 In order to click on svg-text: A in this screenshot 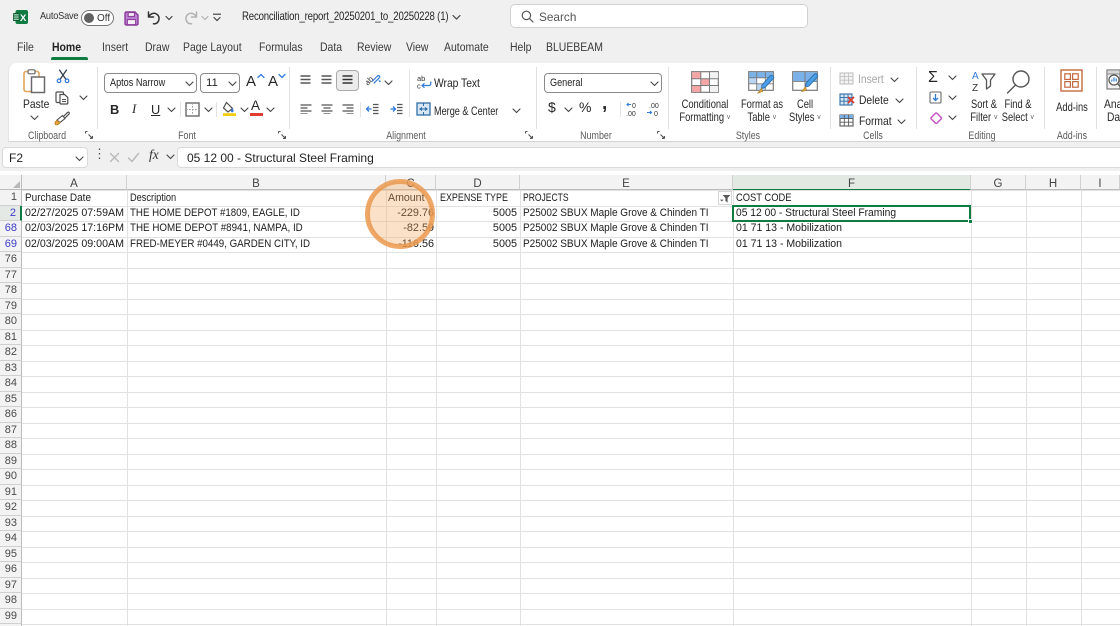, I will do `click(975, 76)`.